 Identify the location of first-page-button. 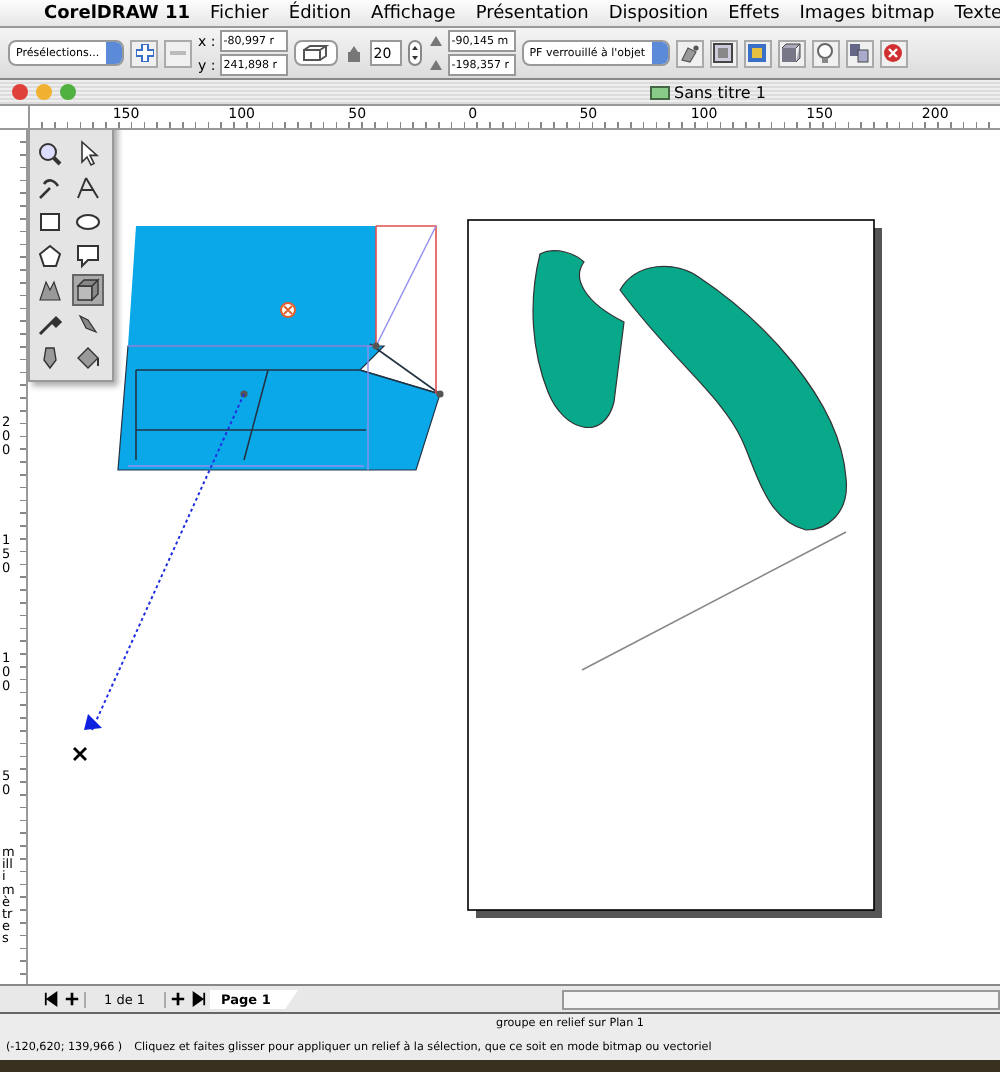
(52, 999).